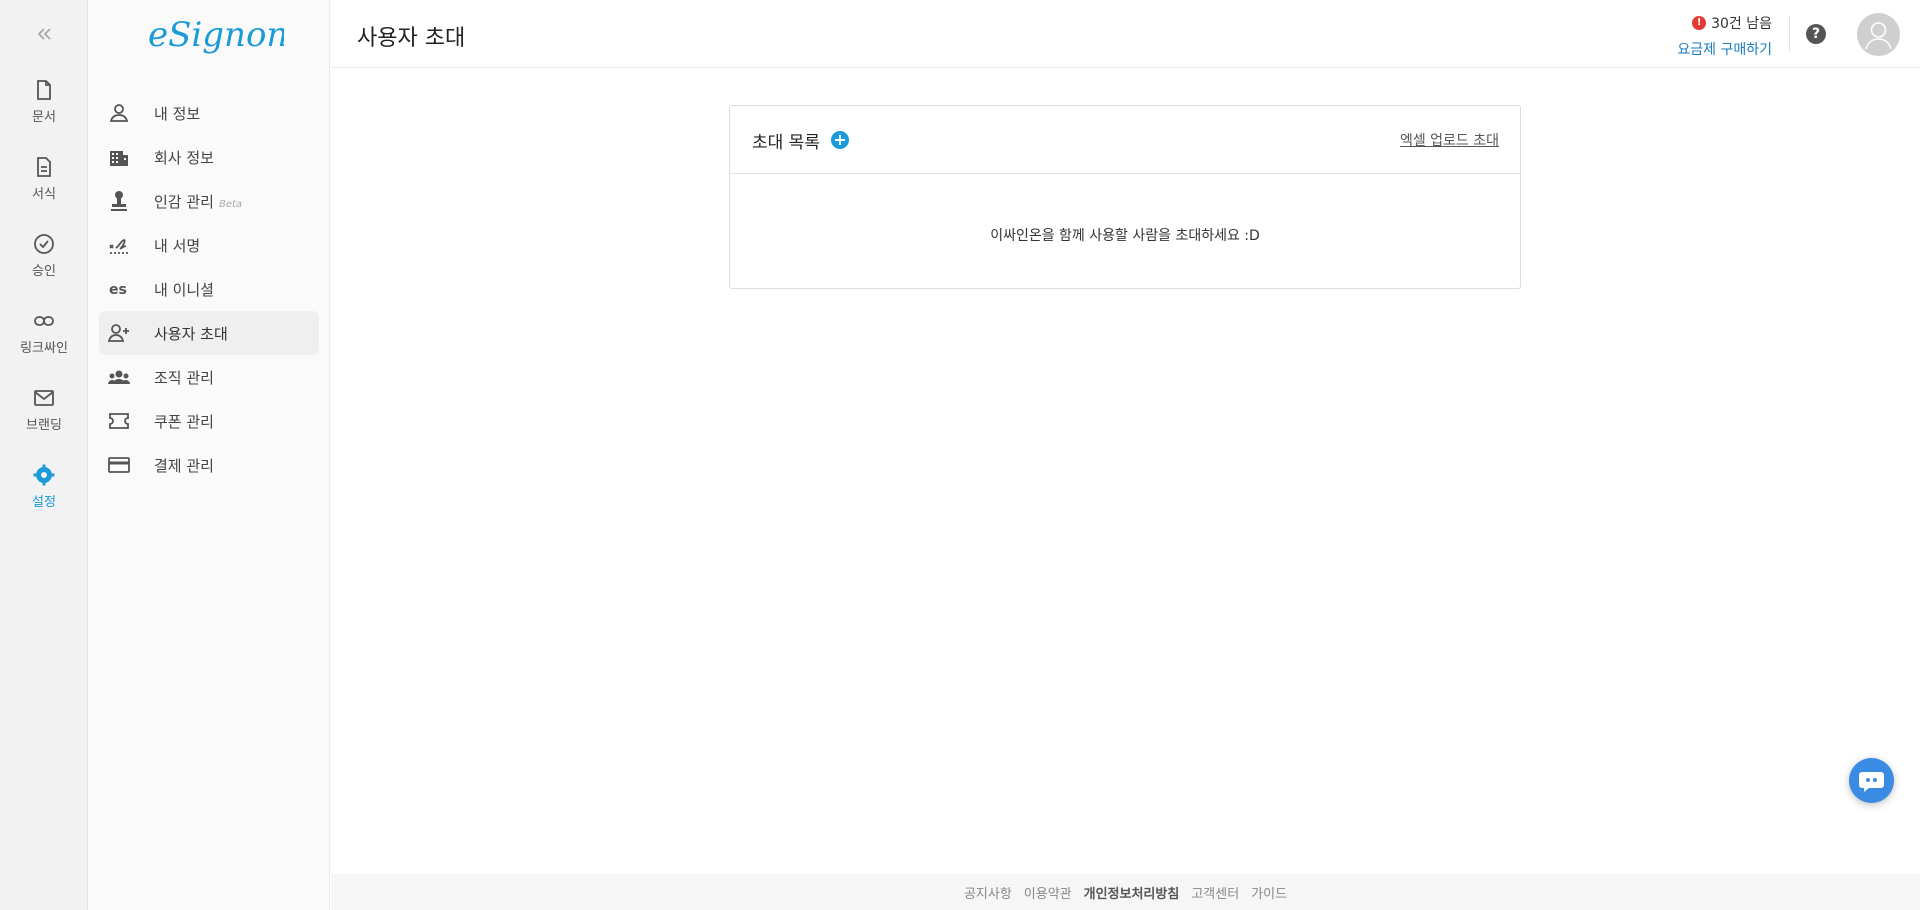  What do you see at coordinates (1724, 36) in the screenshot?
I see `quota-panel: ! 30건 남음 요금제 구매하기` at bounding box center [1724, 36].